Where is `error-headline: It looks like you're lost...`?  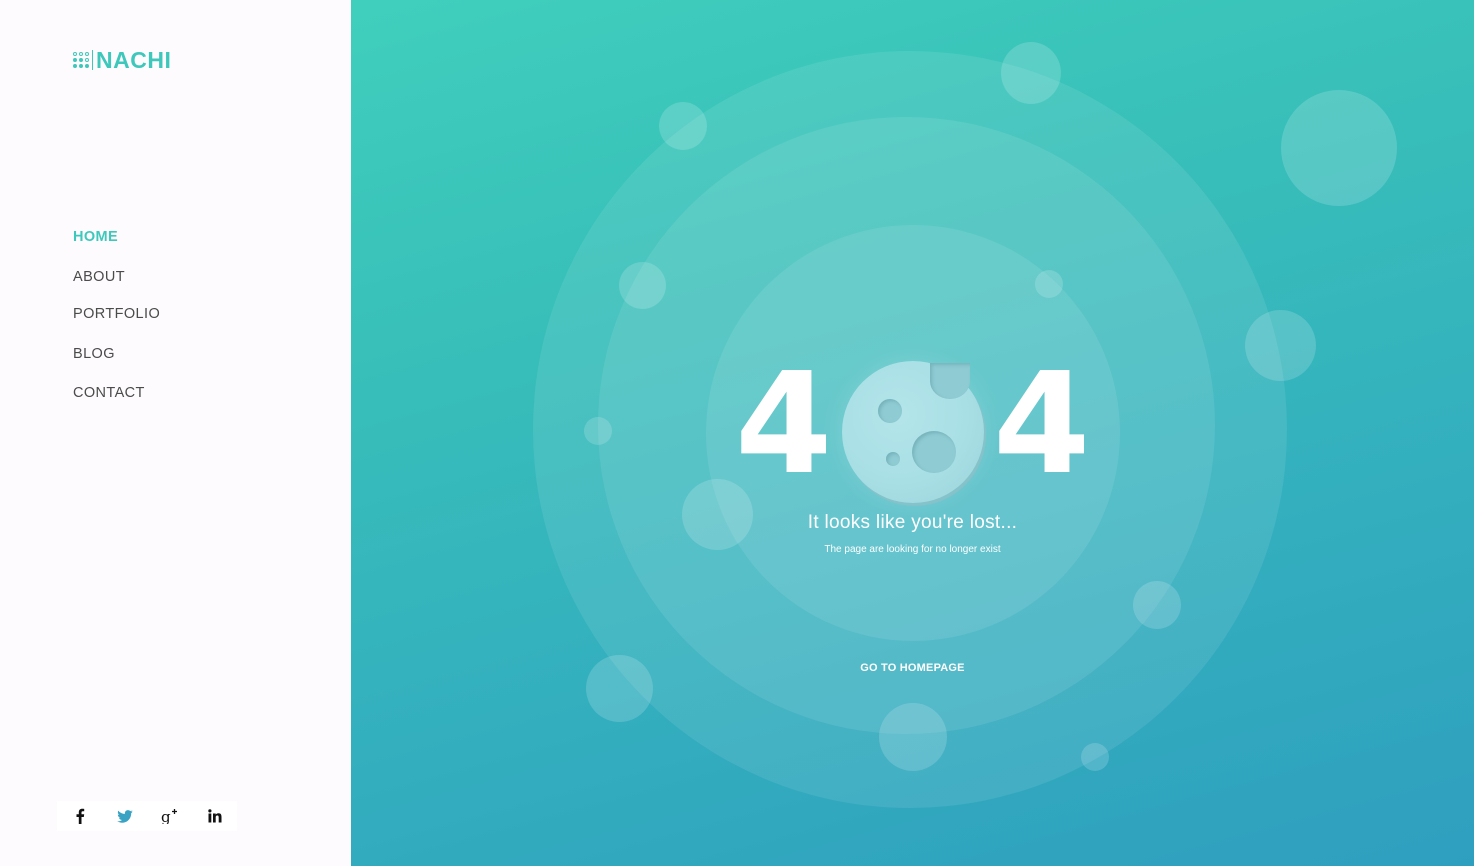 error-headline: It looks like you're lost... is located at coordinates (912, 522).